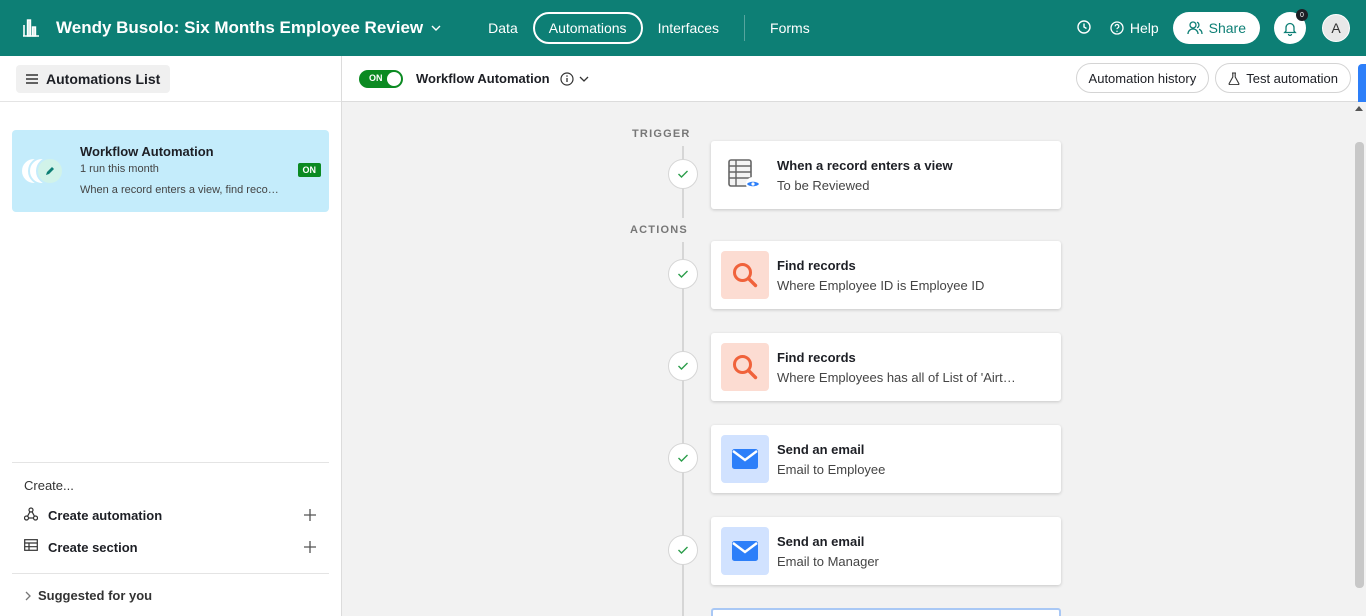 This screenshot has height=616, width=1366. I want to click on action-subtitle: Email to Manager, so click(828, 561).